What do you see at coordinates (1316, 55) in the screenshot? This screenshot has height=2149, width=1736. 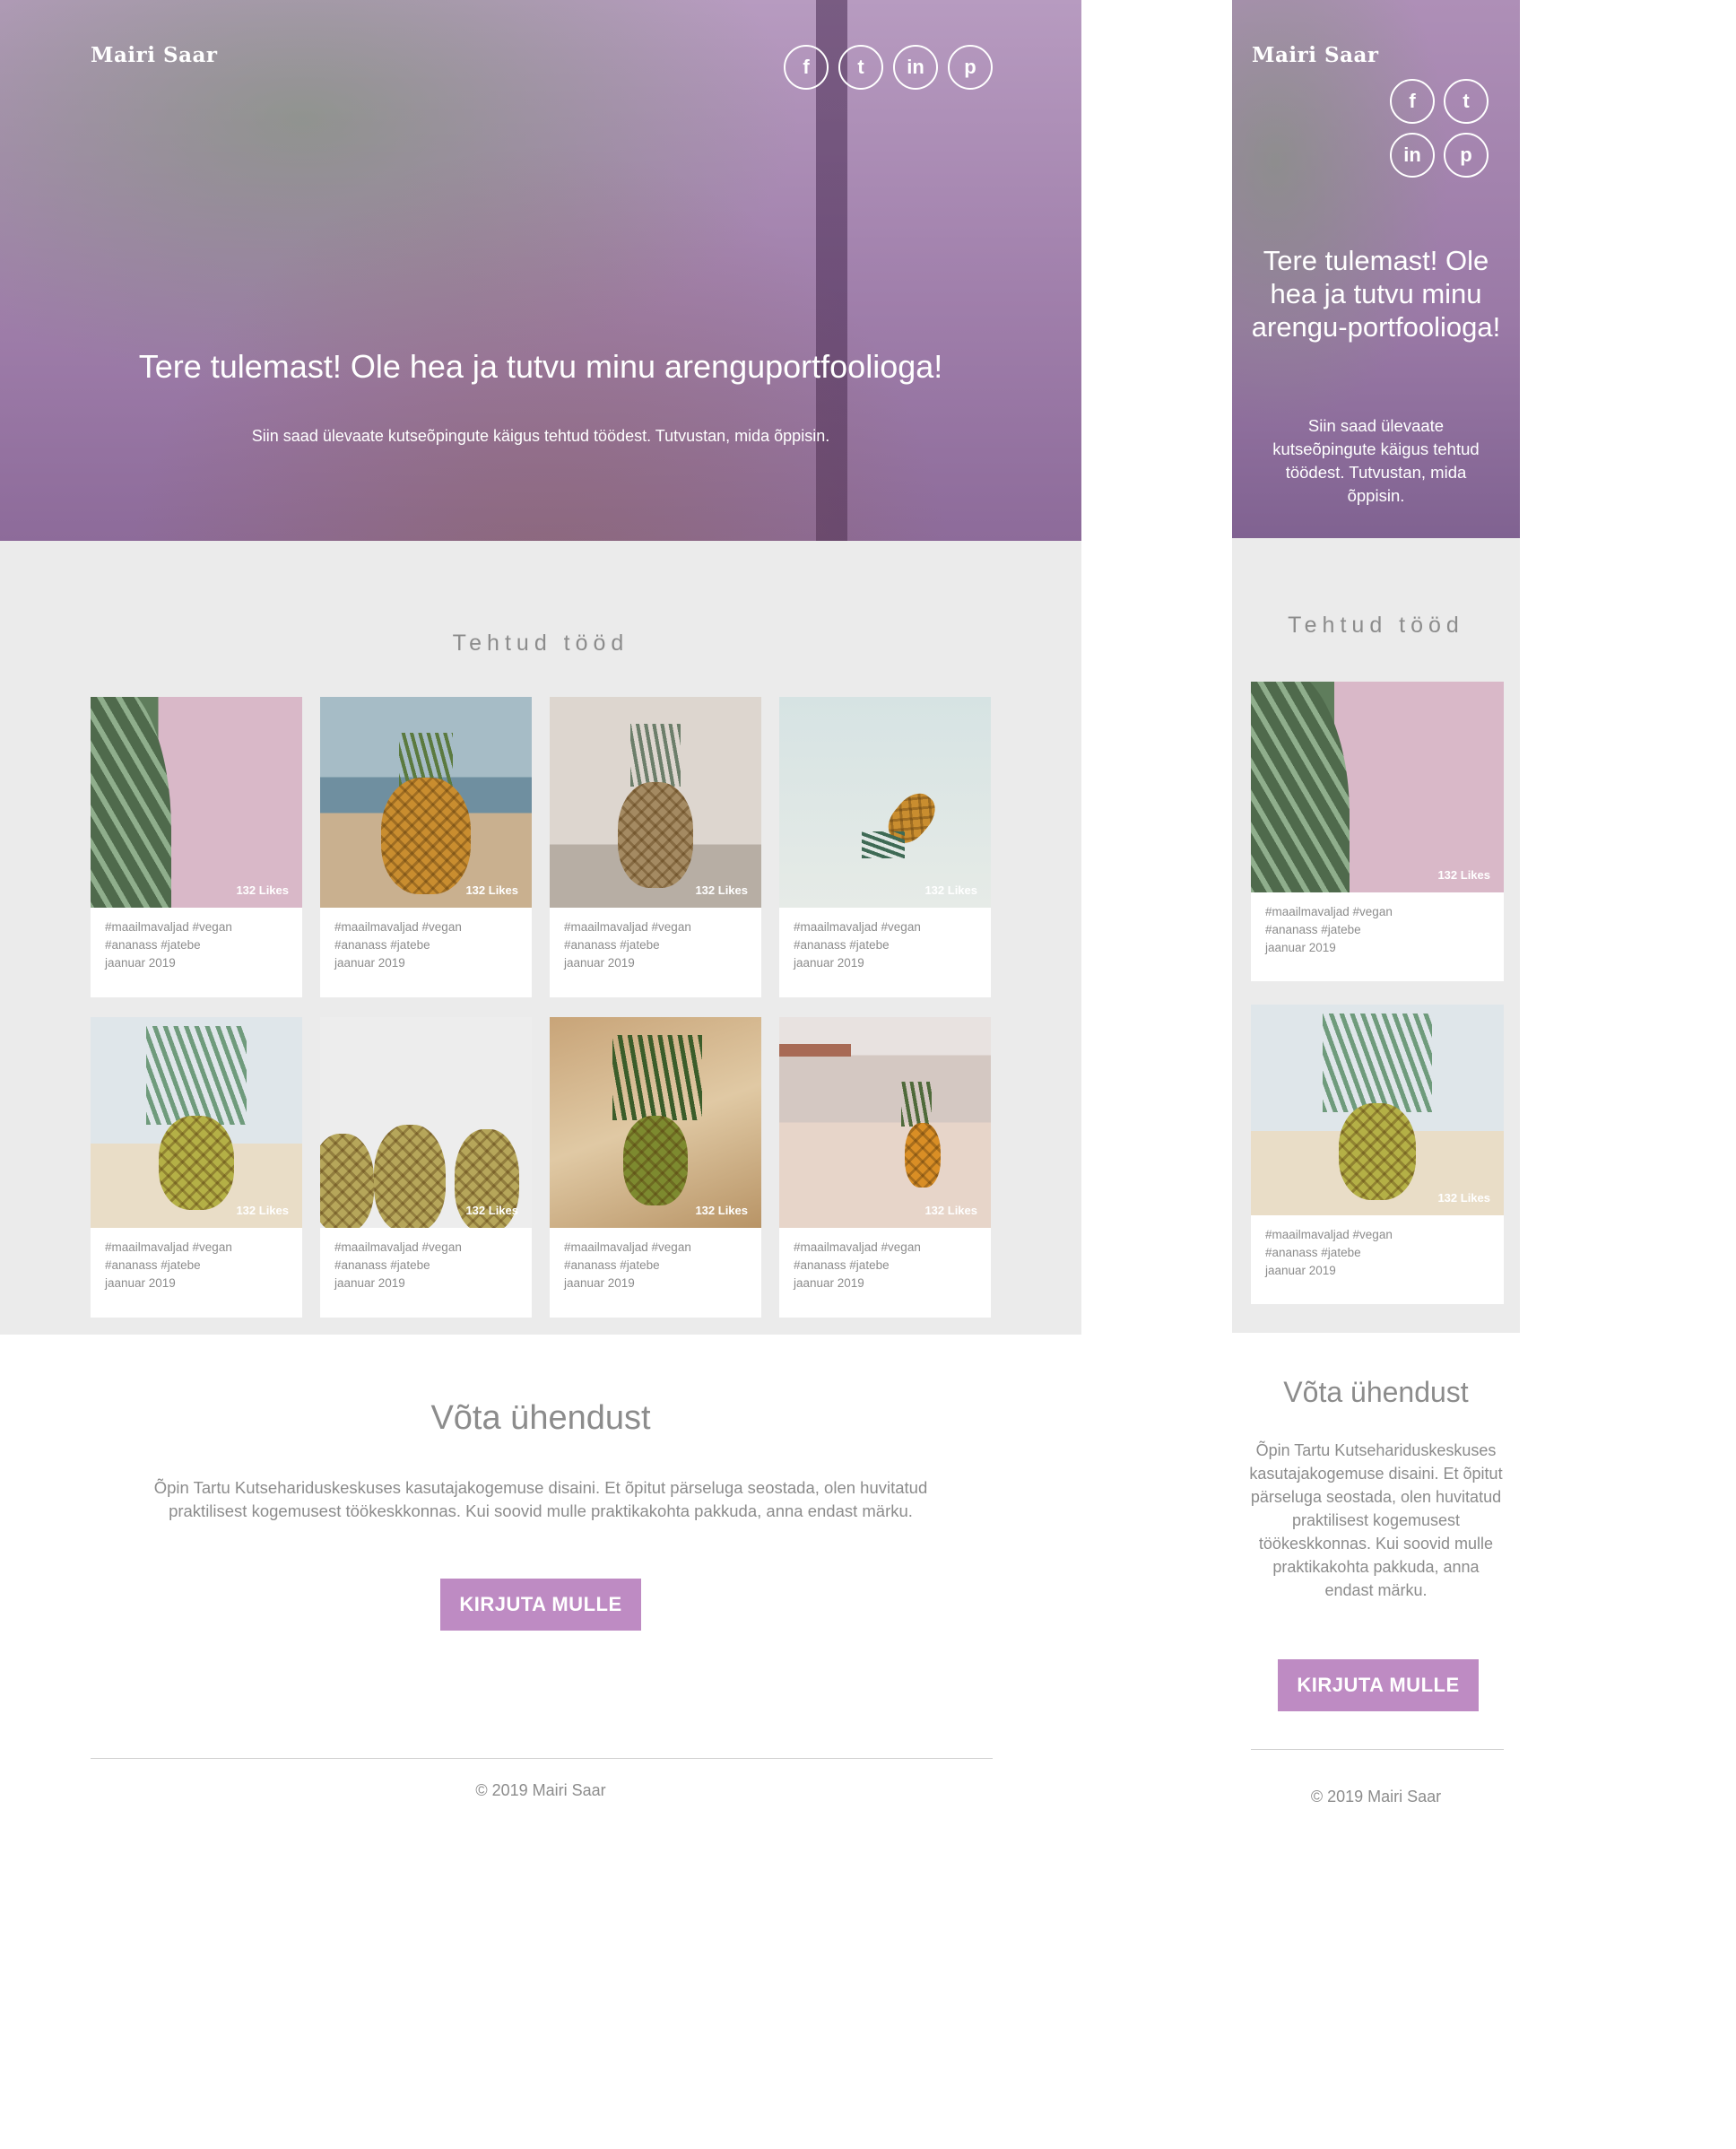 I see `mobile-logo: Mairi Saar` at bounding box center [1316, 55].